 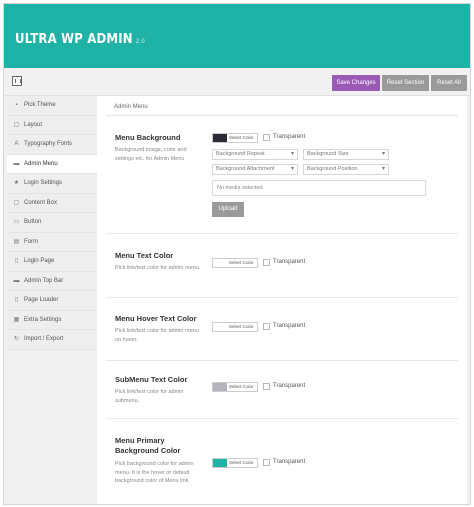 What do you see at coordinates (282, 115) in the screenshot?
I see `section-divider` at bounding box center [282, 115].